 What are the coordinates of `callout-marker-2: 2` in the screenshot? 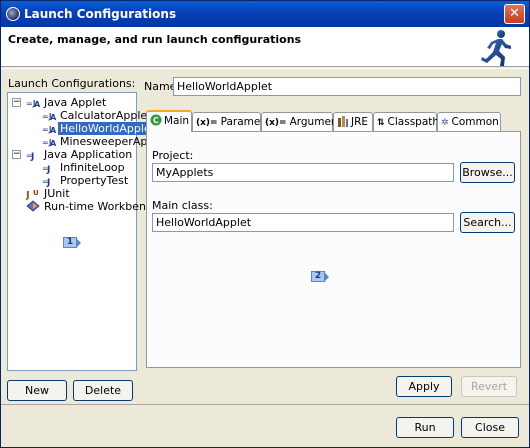 It's located at (320, 276).